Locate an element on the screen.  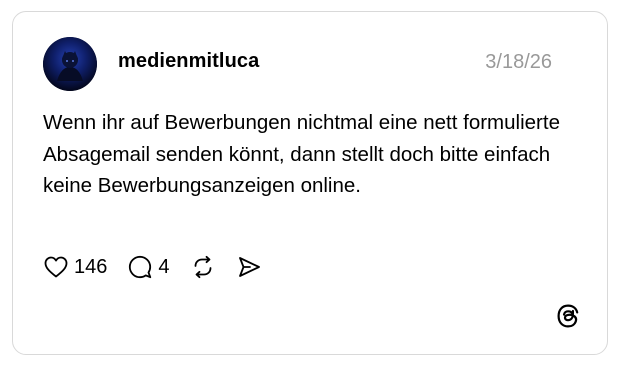
send-icon is located at coordinates (249, 267).